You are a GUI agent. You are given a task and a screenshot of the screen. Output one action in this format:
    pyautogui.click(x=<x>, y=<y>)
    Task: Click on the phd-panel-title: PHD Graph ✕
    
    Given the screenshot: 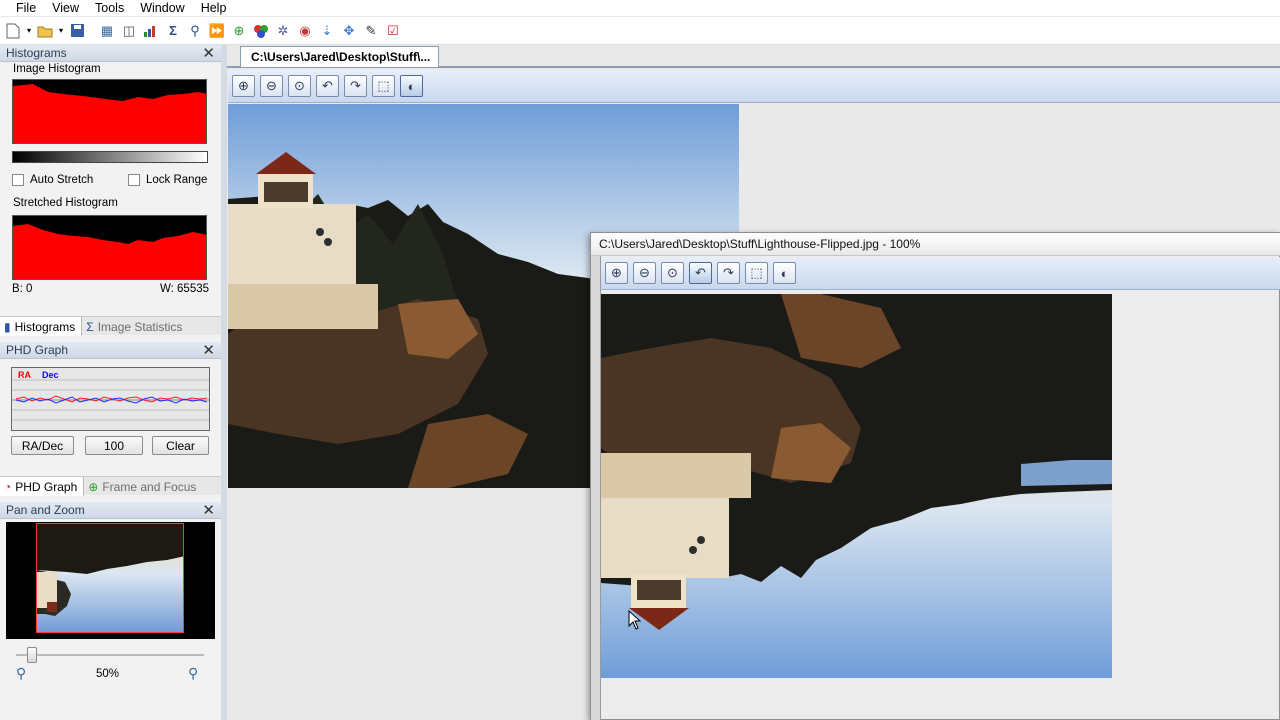 What is the action you would take?
    pyautogui.click(x=110, y=350)
    